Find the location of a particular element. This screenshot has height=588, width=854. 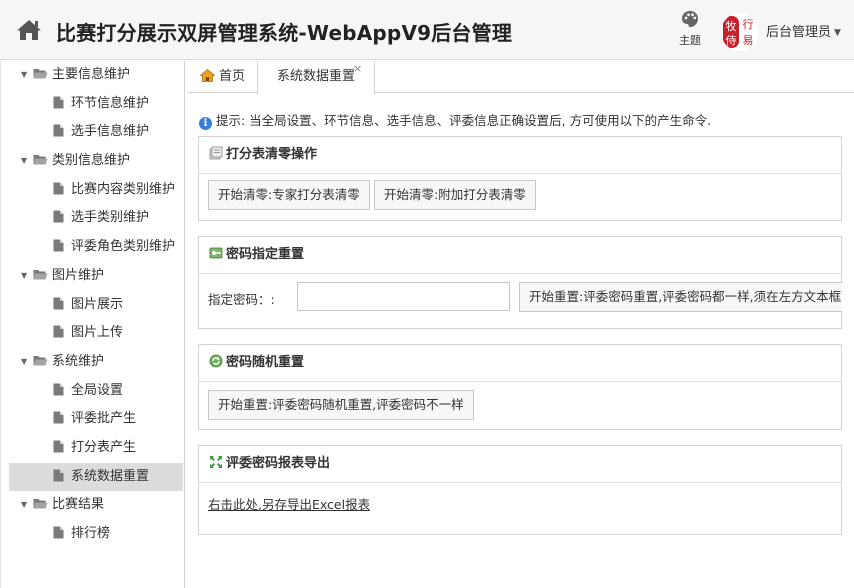

sidebar-item: 全局设置 is located at coordinates (92, 391).